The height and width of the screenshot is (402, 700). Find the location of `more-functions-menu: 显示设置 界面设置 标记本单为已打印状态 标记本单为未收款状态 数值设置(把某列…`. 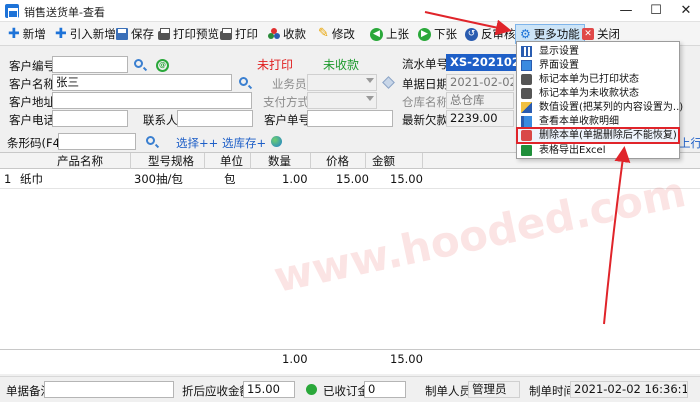

more-functions-menu: 显示设置 界面设置 标记本单为已打印状态 标记本单为未收款状态 数值设置(把某列… is located at coordinates (599, 100).